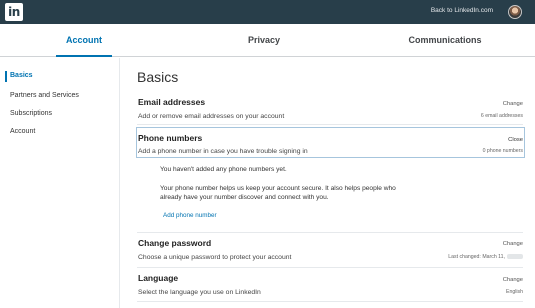  I want to click on password-section-title: Change password, so click(174, 243).